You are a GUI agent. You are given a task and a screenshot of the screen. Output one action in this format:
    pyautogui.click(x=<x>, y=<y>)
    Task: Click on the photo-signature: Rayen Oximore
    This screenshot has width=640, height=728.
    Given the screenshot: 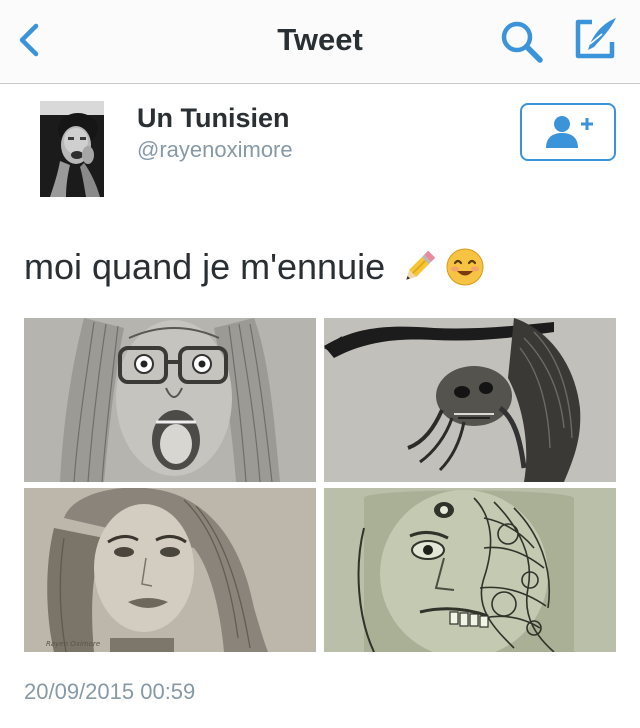 What is the action you would take?
    pyautogui.click(x=73, y=644)
    